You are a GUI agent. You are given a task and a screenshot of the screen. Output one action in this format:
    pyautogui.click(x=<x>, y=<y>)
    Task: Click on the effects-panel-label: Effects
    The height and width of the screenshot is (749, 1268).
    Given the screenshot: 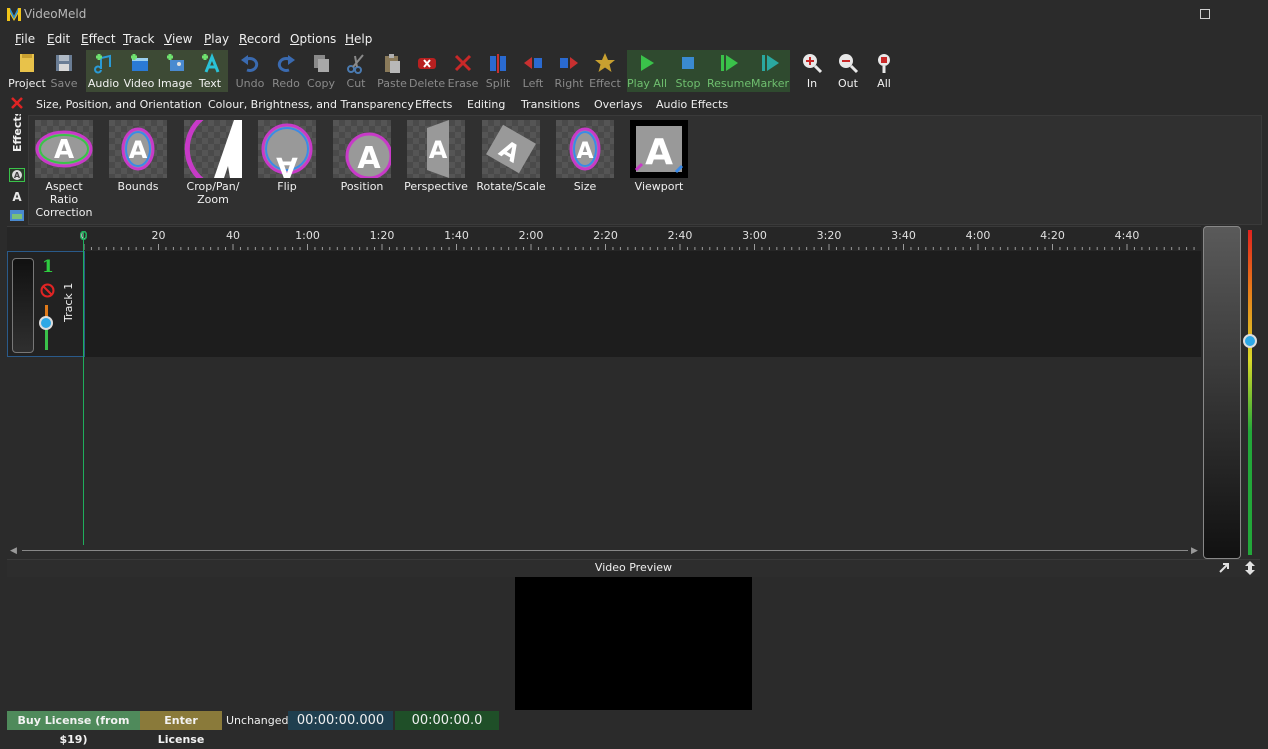 What is the action you would take?
    pyautogui.click(x=17, y=133)
    